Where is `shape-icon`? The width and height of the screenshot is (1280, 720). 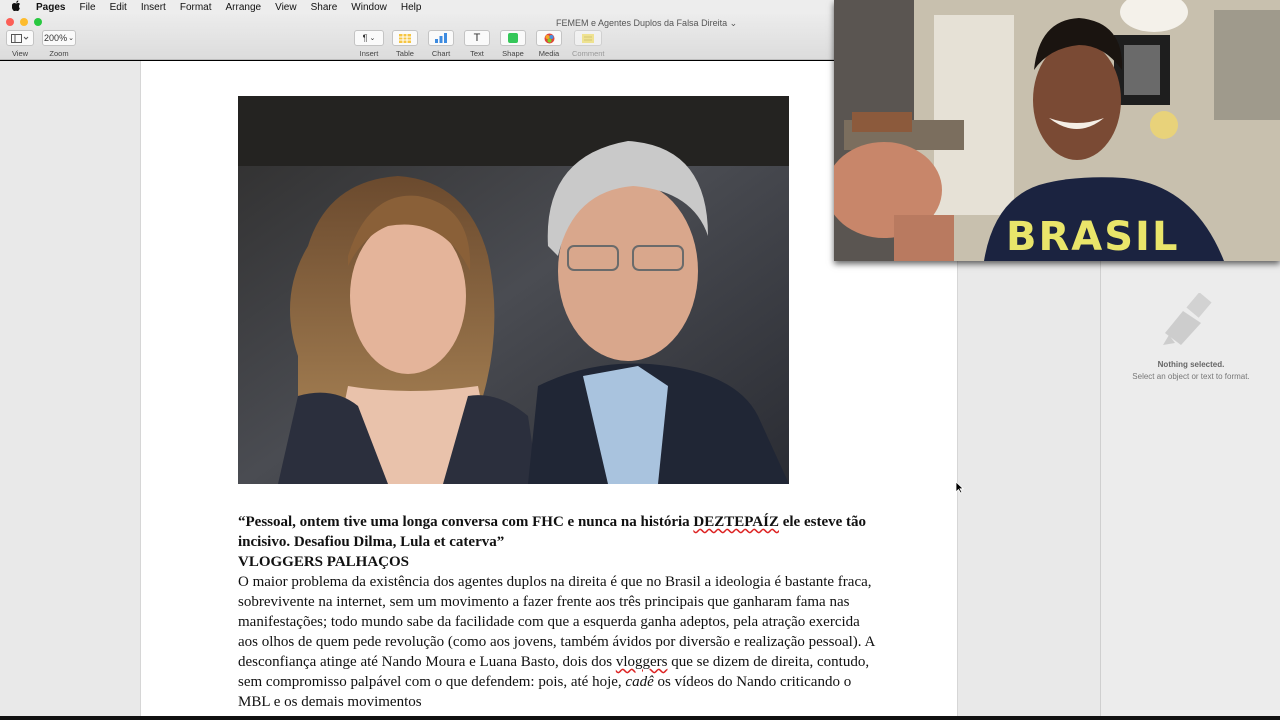
shape-icon is located at coordinates (513, 38).